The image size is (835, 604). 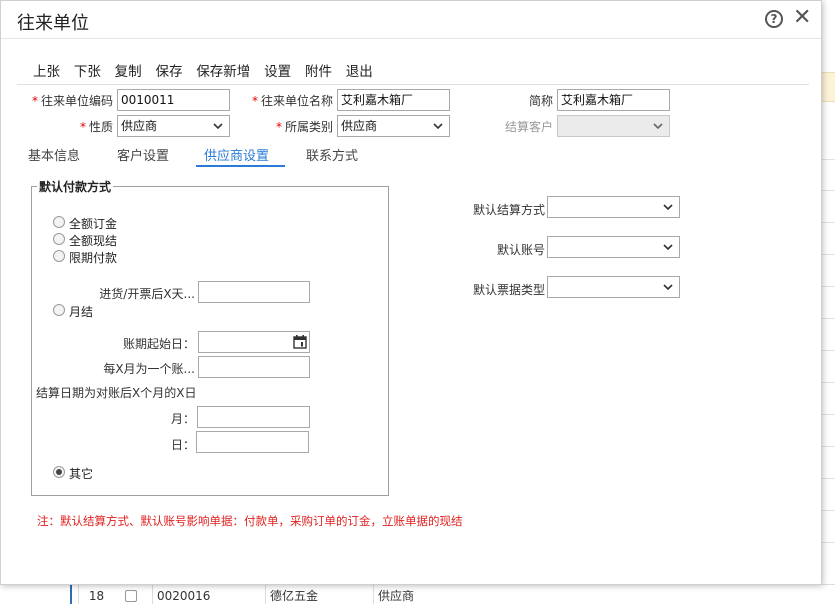 What do you see at coordinates (613, 287) in the screenshot?
I see `invoice-type-select` at bounding box center [613, 287].